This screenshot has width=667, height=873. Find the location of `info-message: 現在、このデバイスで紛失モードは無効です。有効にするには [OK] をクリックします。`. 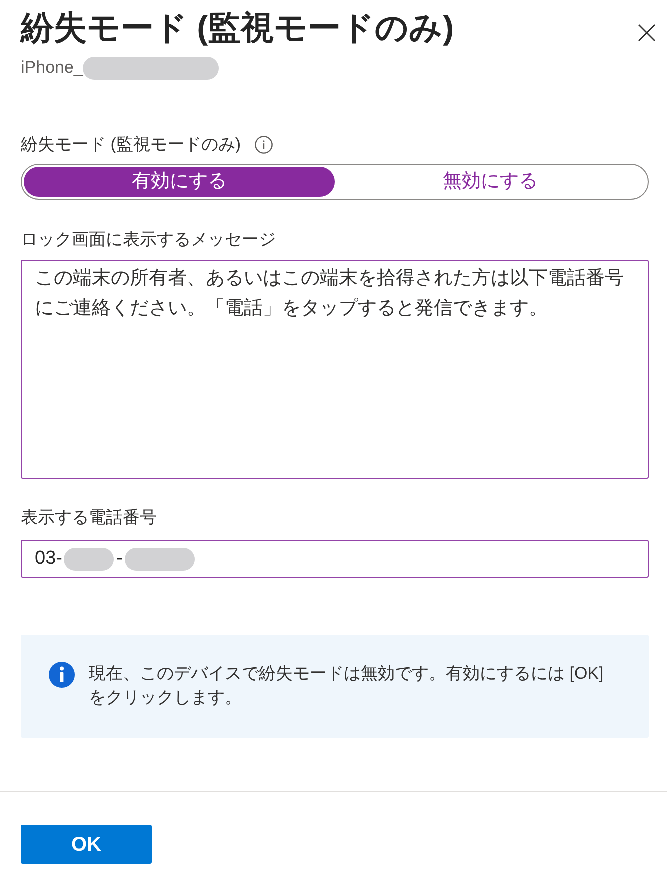

info-message: 現在、このデバイスで紛失モードは無効です。有効にするには [OK] をクリックします。 is located at coordinates (347, 686).